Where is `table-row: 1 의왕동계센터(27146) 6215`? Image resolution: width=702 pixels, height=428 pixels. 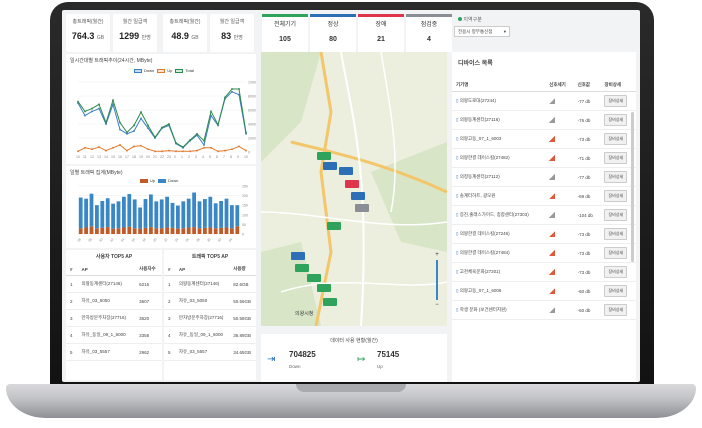
table-row: 1 의왕동계센터(27146) 6215 is located at coordinates (114, 284).